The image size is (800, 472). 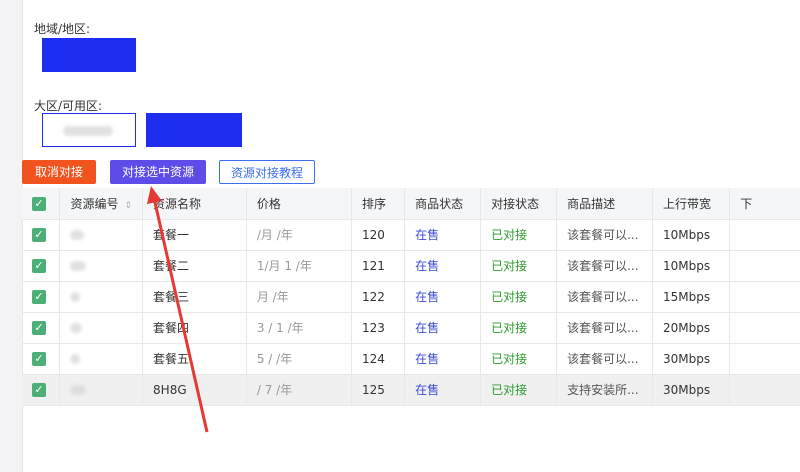 What do you see at coordinates (154, 195) in the screenshot?
I see `arrow-head` at bounding box center [154, 195].